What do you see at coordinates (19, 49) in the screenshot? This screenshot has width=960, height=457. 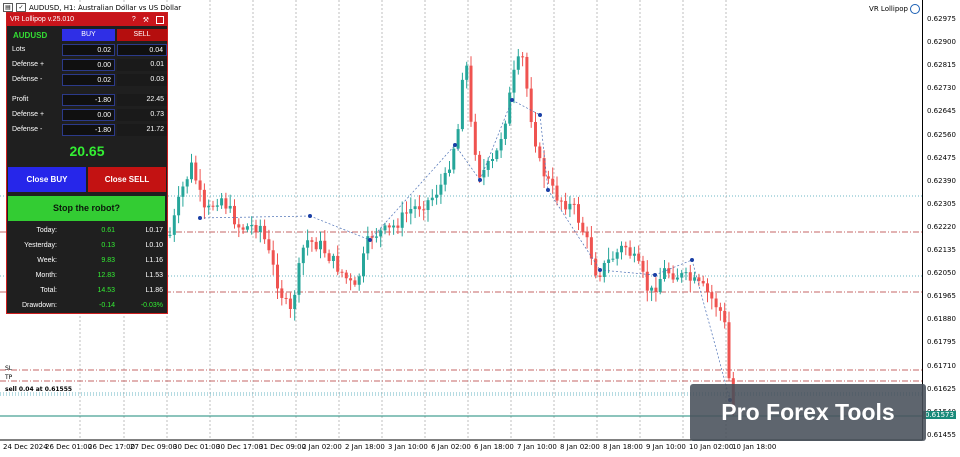 I see `param-label: Lots` at bounding box center [19, 49].